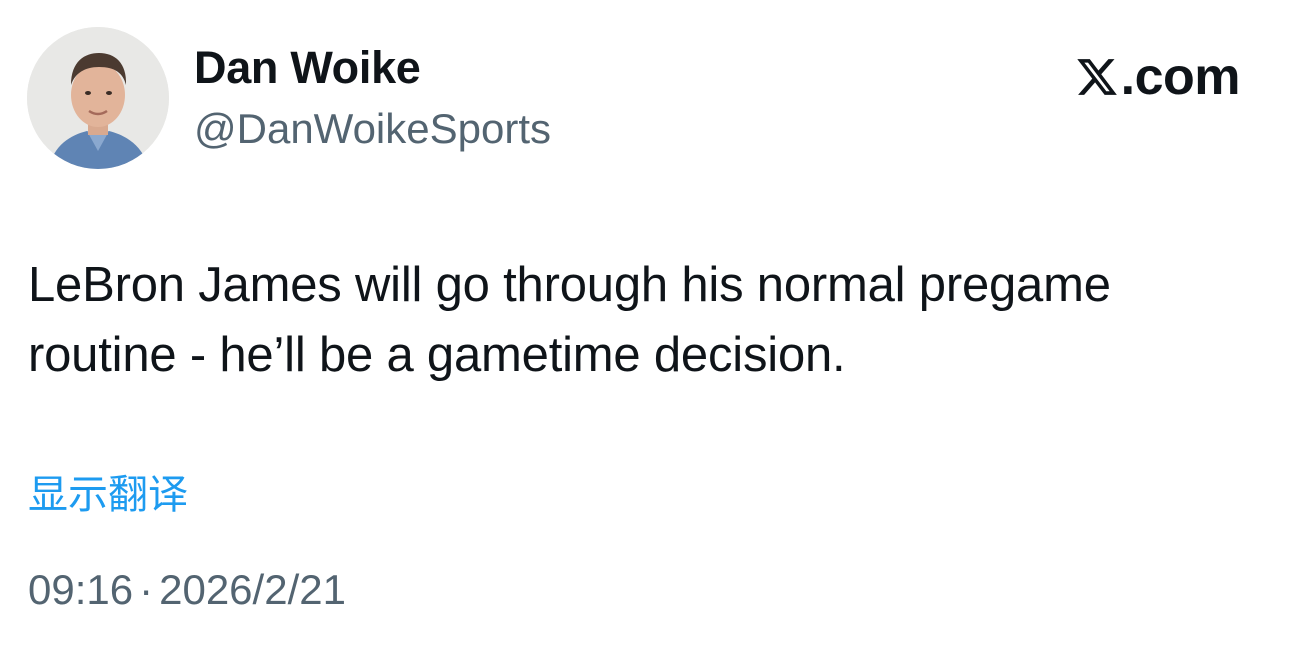 This screenshot has height=663, width=1290. I want to click on brand-logo: .com, so click(1158, 77).